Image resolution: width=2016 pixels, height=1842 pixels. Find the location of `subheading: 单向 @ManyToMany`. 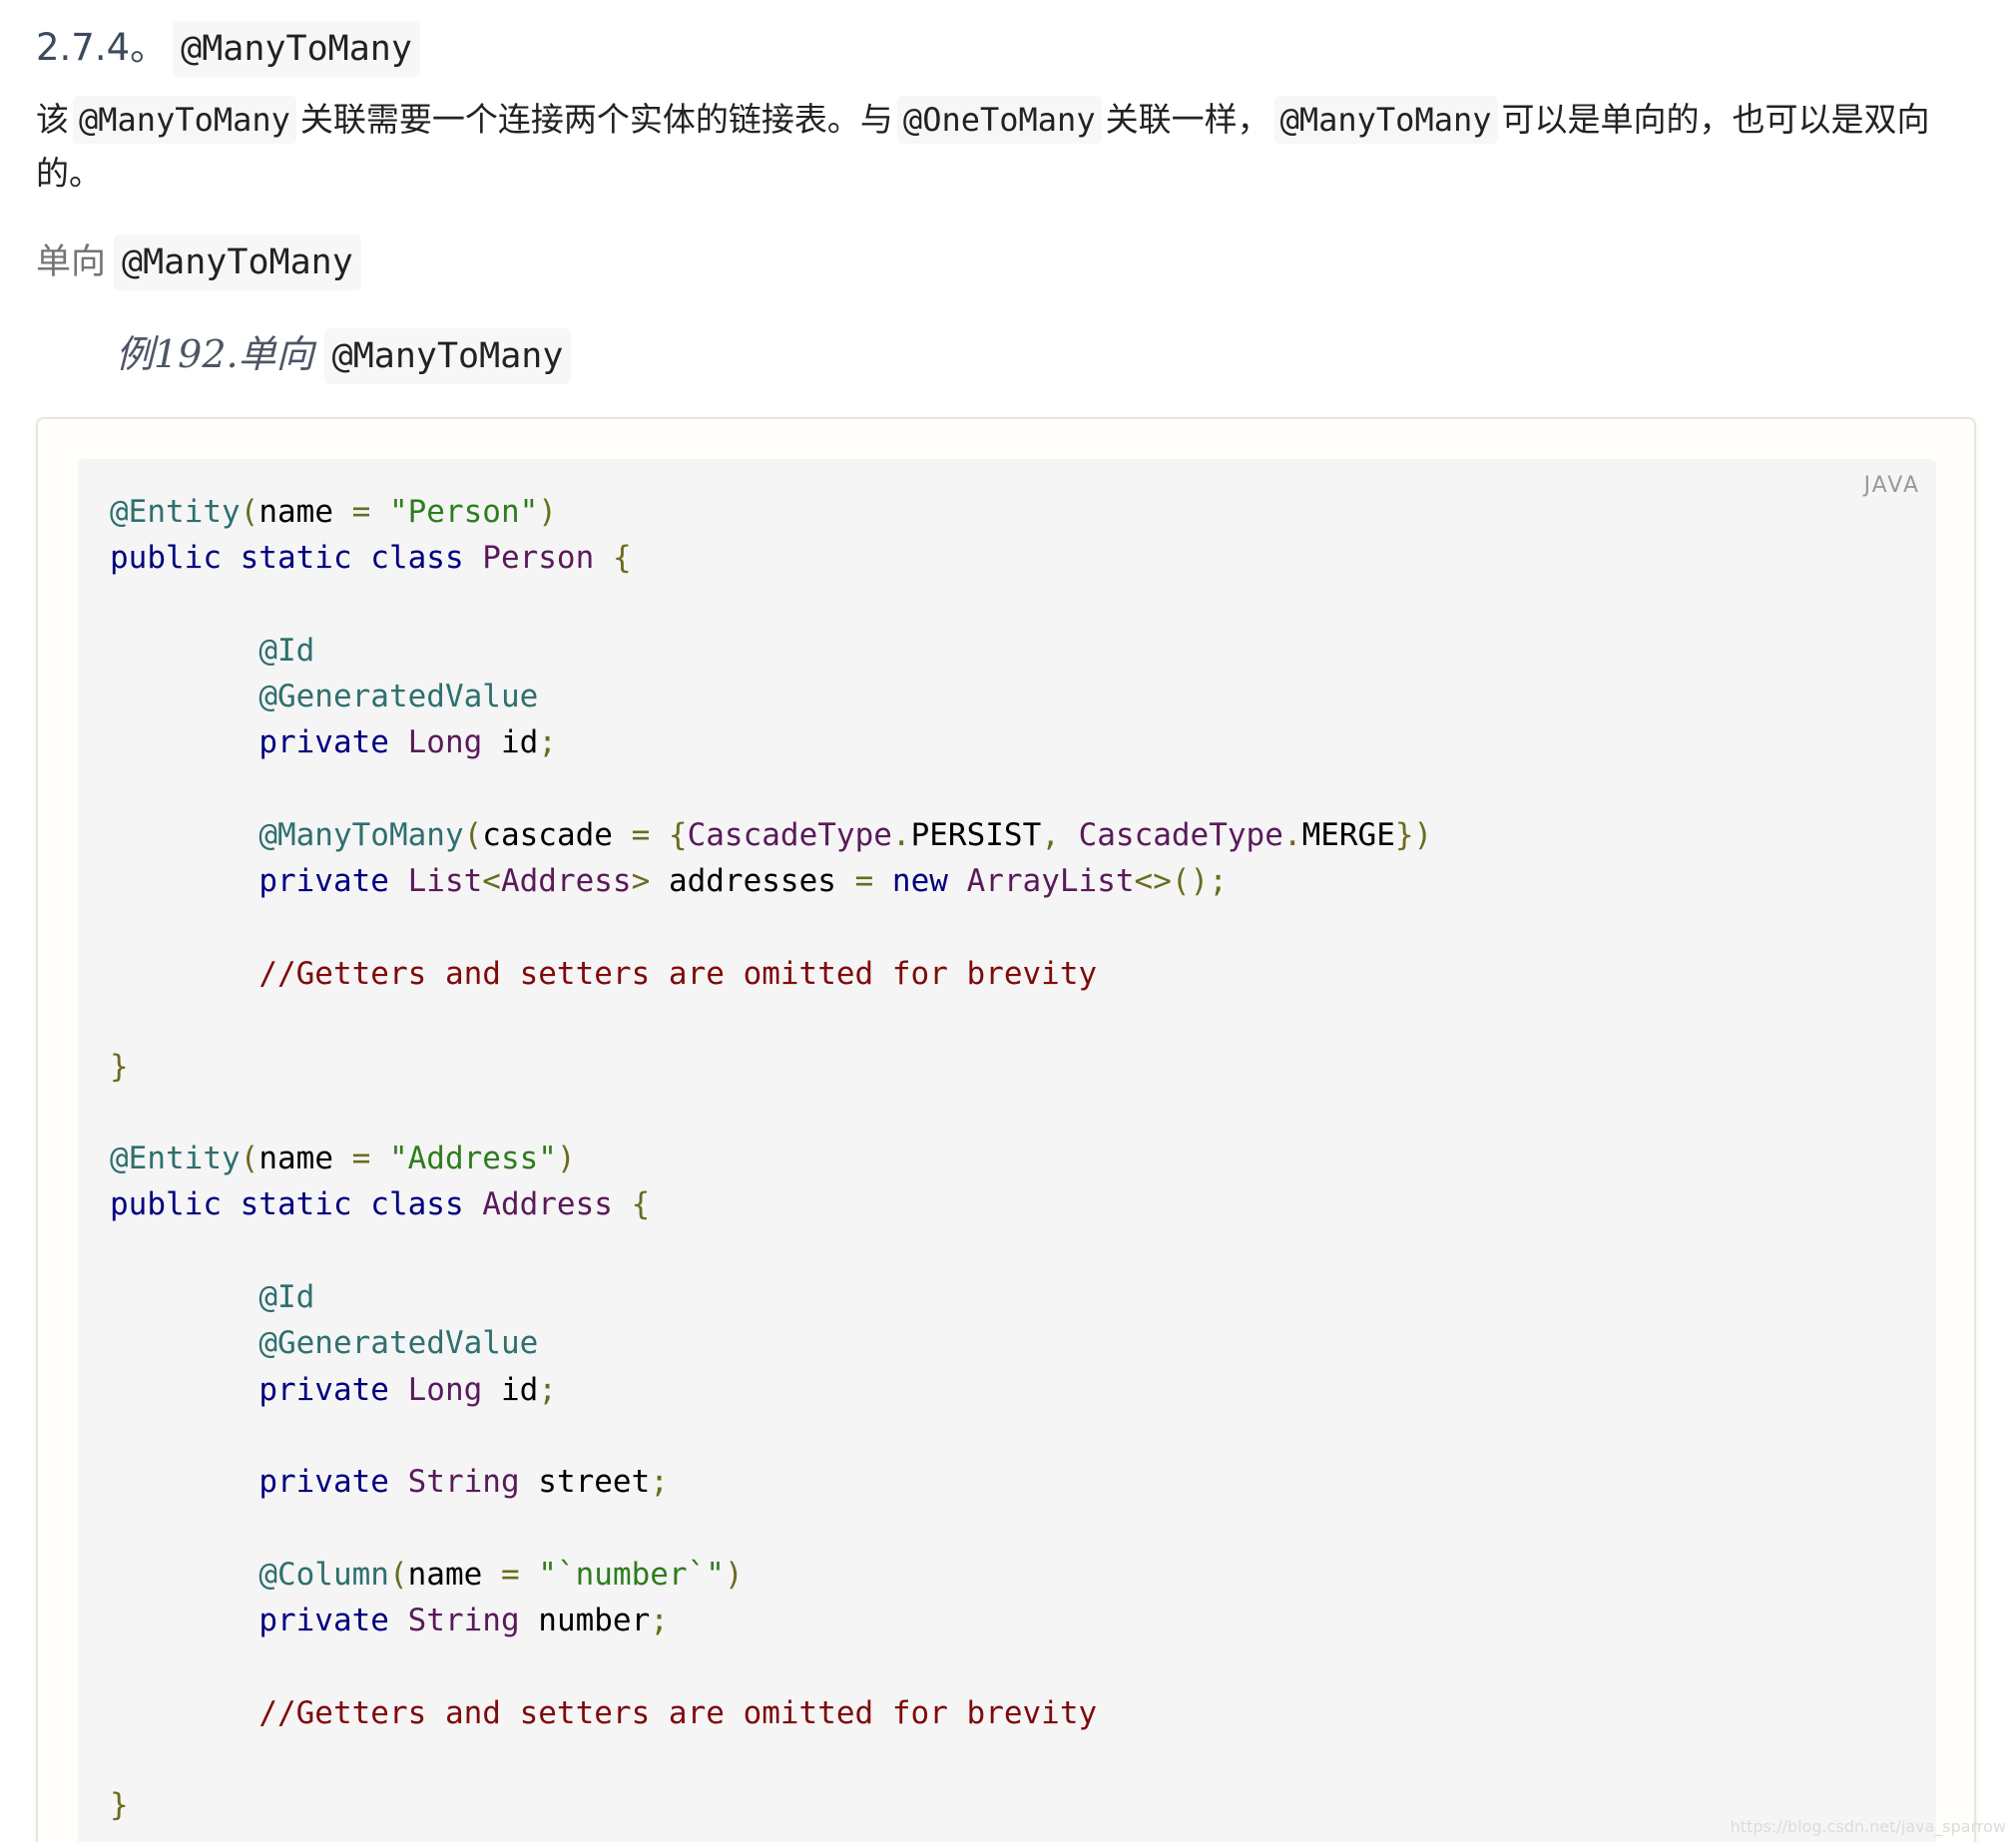

subheading: 单向 @ManyToMany is located at coordinates (198, 262).